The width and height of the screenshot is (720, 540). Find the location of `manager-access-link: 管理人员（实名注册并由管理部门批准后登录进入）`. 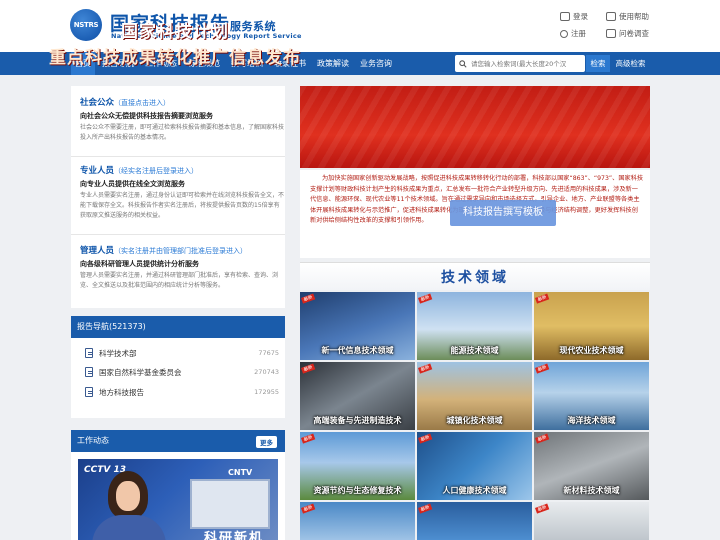

manager-access-link: 管理人员（实名注册并由管理部门批准后登录进入） is located at coordinates (163, 250).